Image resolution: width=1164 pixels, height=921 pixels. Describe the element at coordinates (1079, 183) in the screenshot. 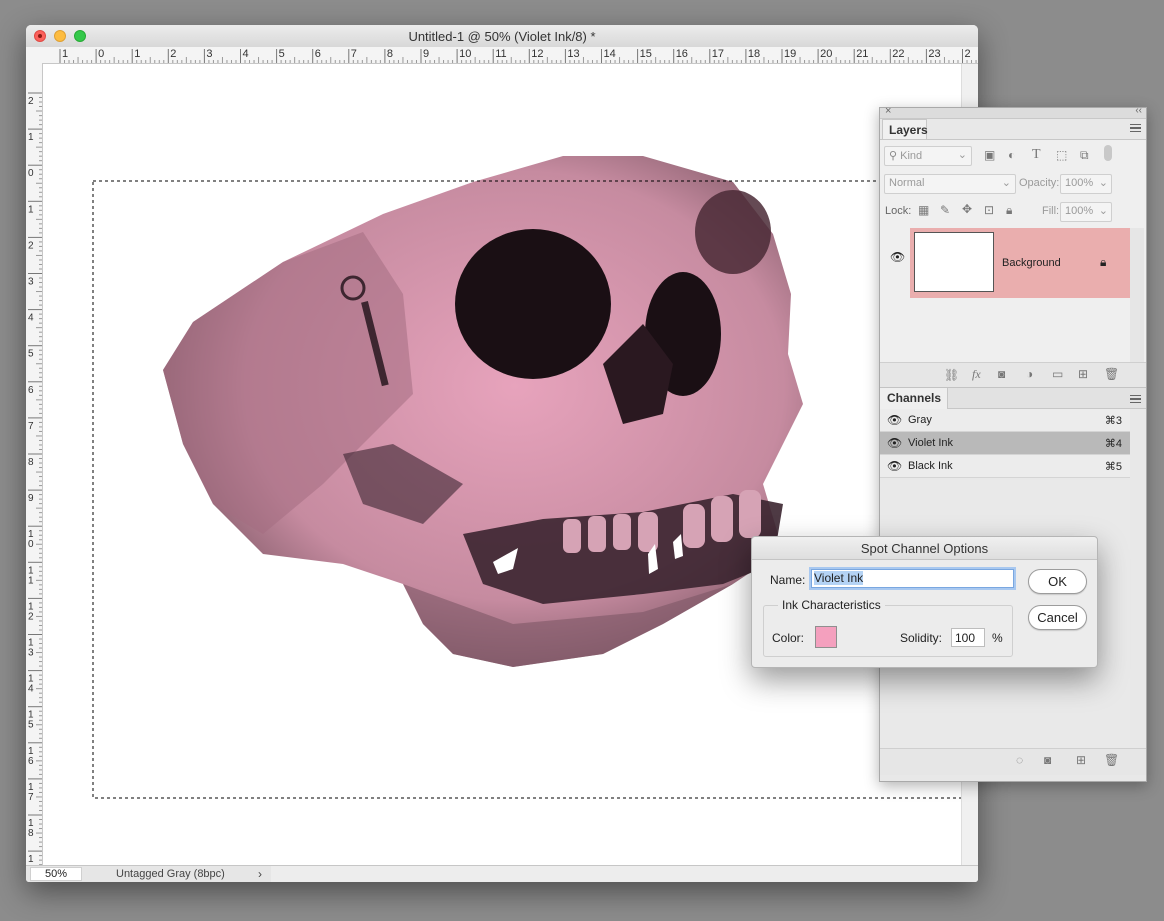

I see `opacity-value: 100%` at that location.